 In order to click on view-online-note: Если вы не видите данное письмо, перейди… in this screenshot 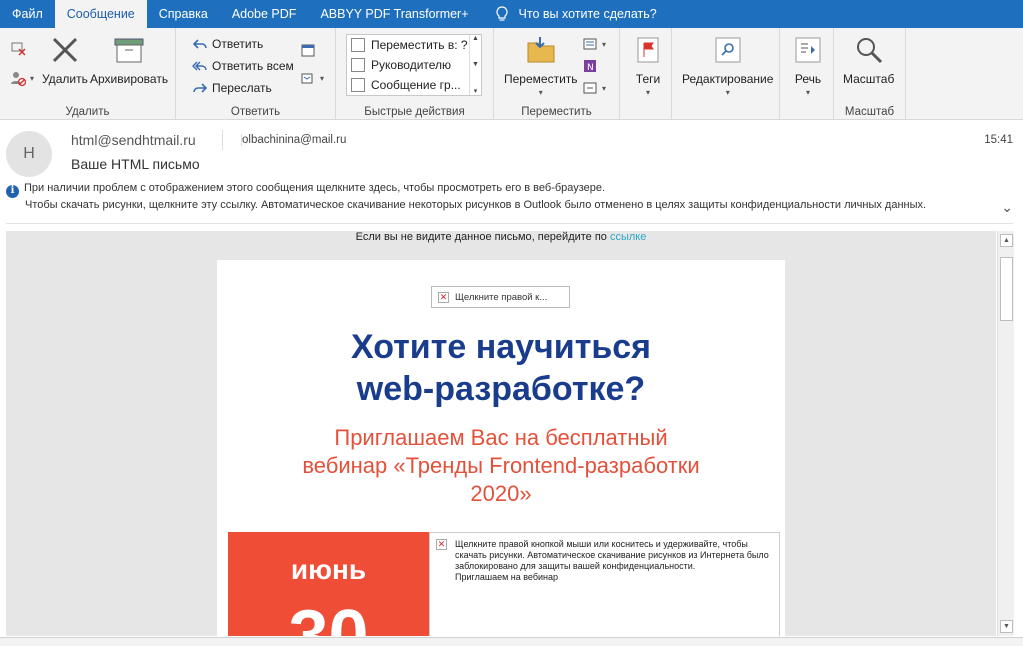, I will do `click(501, 237)`.